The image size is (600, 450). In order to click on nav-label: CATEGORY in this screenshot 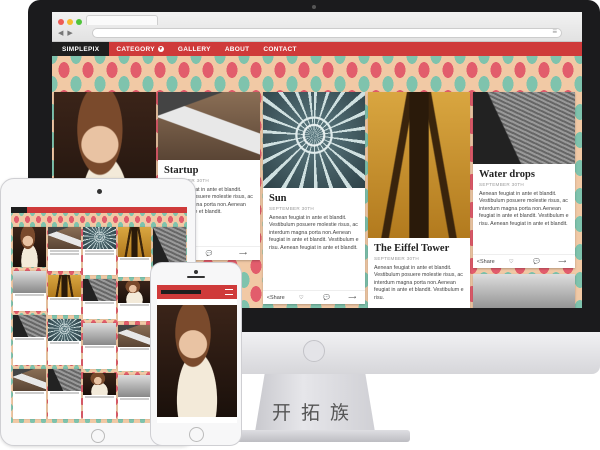, I will do `click(135, 49)`.